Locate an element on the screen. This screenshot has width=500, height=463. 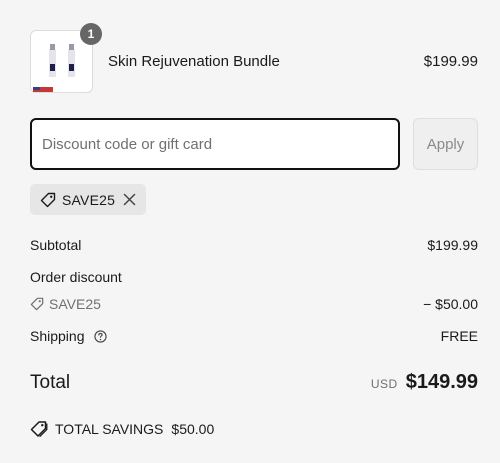
total-row: Total USD $149.99 is located at coordinates (254, 382).